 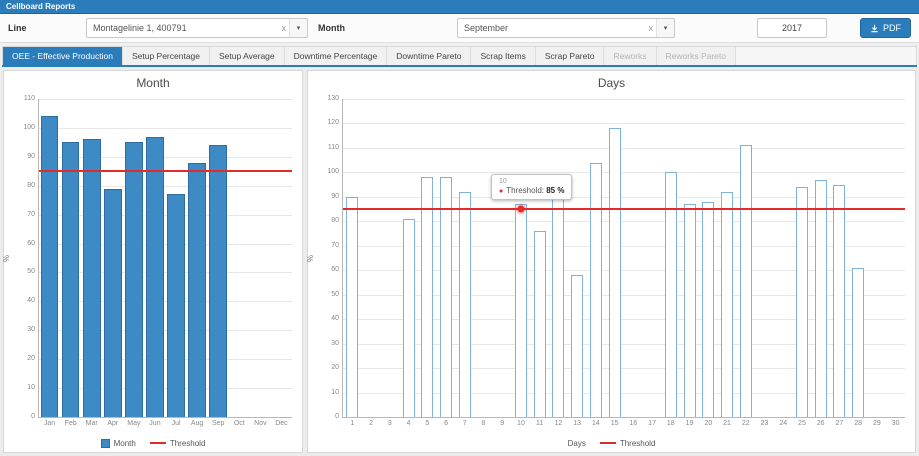 What do you see at coordinates (352, 423) in the screenshot?
I see `x-tick-label: 1` at bounding box center [352, 423].